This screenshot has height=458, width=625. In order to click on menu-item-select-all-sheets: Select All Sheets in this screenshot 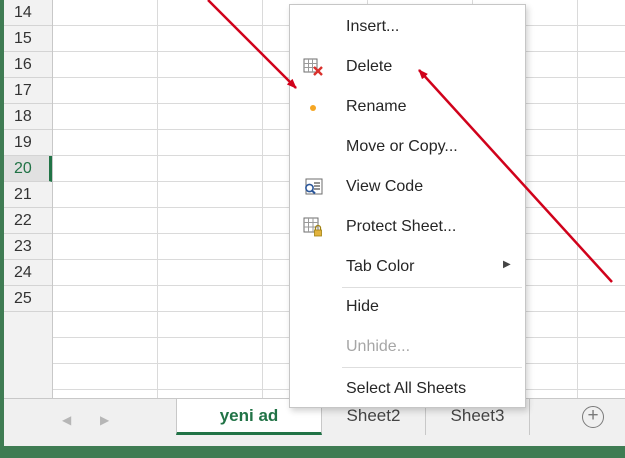, I will do `click(407, 389)`.